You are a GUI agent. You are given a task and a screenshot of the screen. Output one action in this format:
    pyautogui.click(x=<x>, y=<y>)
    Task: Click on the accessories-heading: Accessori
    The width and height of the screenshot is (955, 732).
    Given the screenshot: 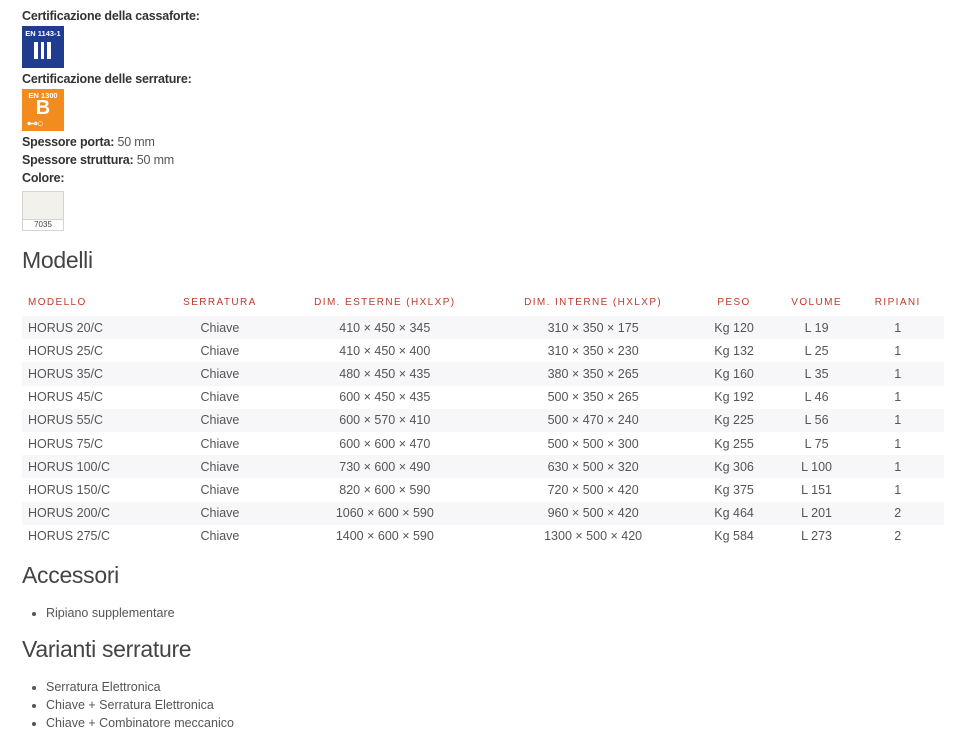 What is the action you would take?
    pyautogui.click(x=70, y=574)
    